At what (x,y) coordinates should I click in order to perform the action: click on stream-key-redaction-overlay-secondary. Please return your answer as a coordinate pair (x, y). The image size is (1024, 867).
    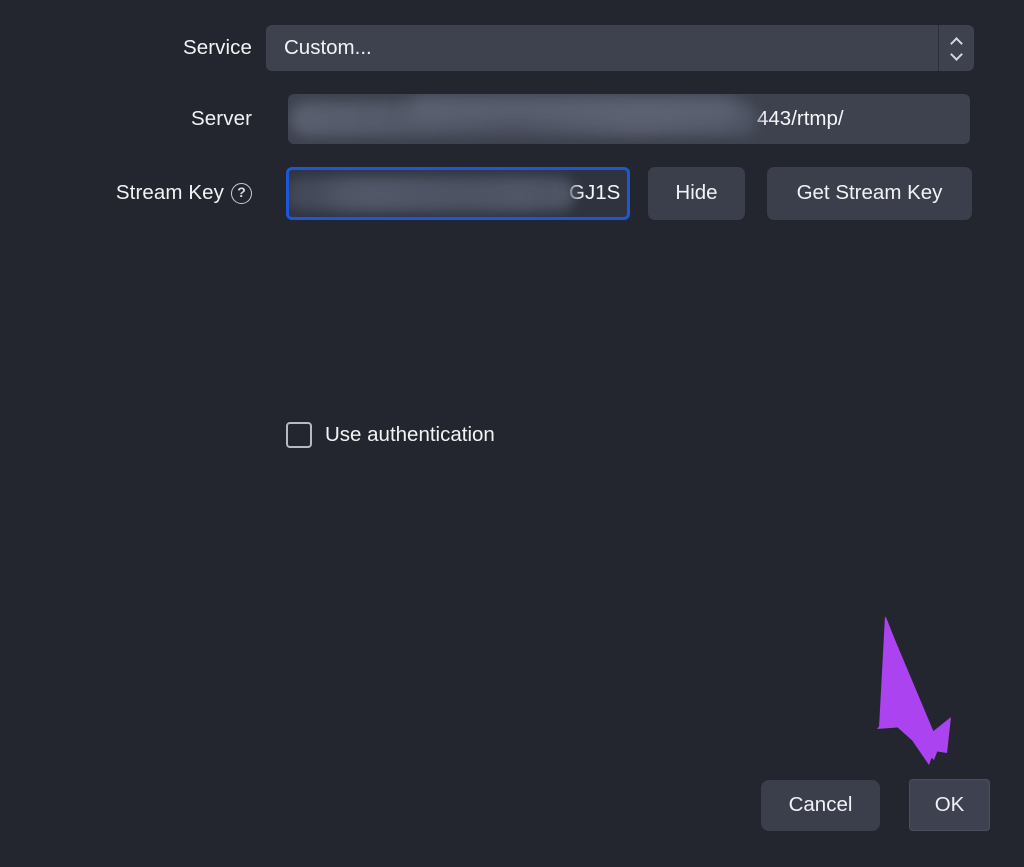
    Looking at the image, I should click on (434, 194).